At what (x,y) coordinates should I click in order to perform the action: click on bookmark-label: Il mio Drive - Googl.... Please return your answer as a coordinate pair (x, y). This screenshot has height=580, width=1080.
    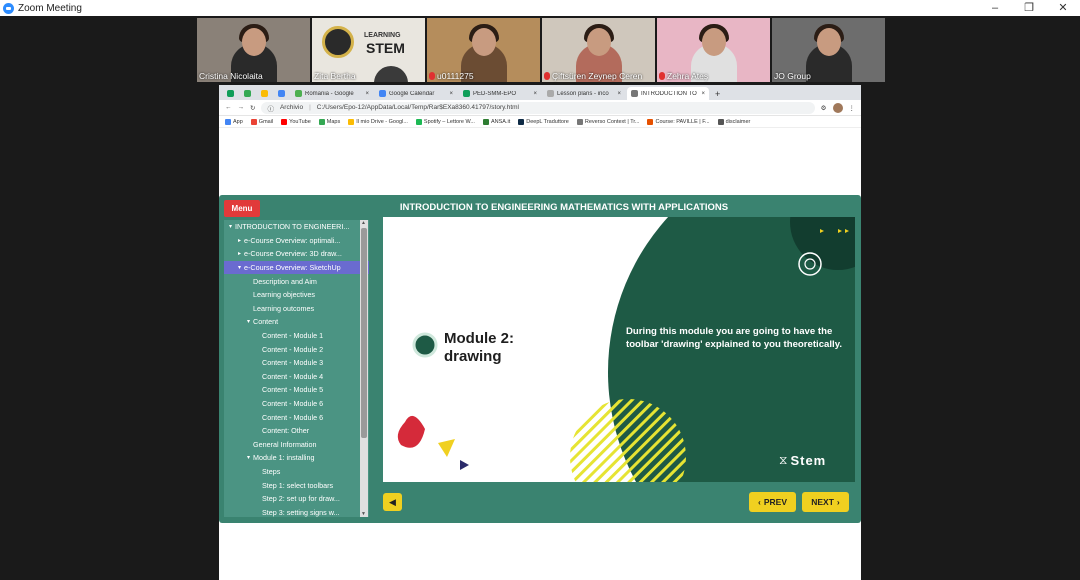
    Looking at the image, I should click on (382, 121).